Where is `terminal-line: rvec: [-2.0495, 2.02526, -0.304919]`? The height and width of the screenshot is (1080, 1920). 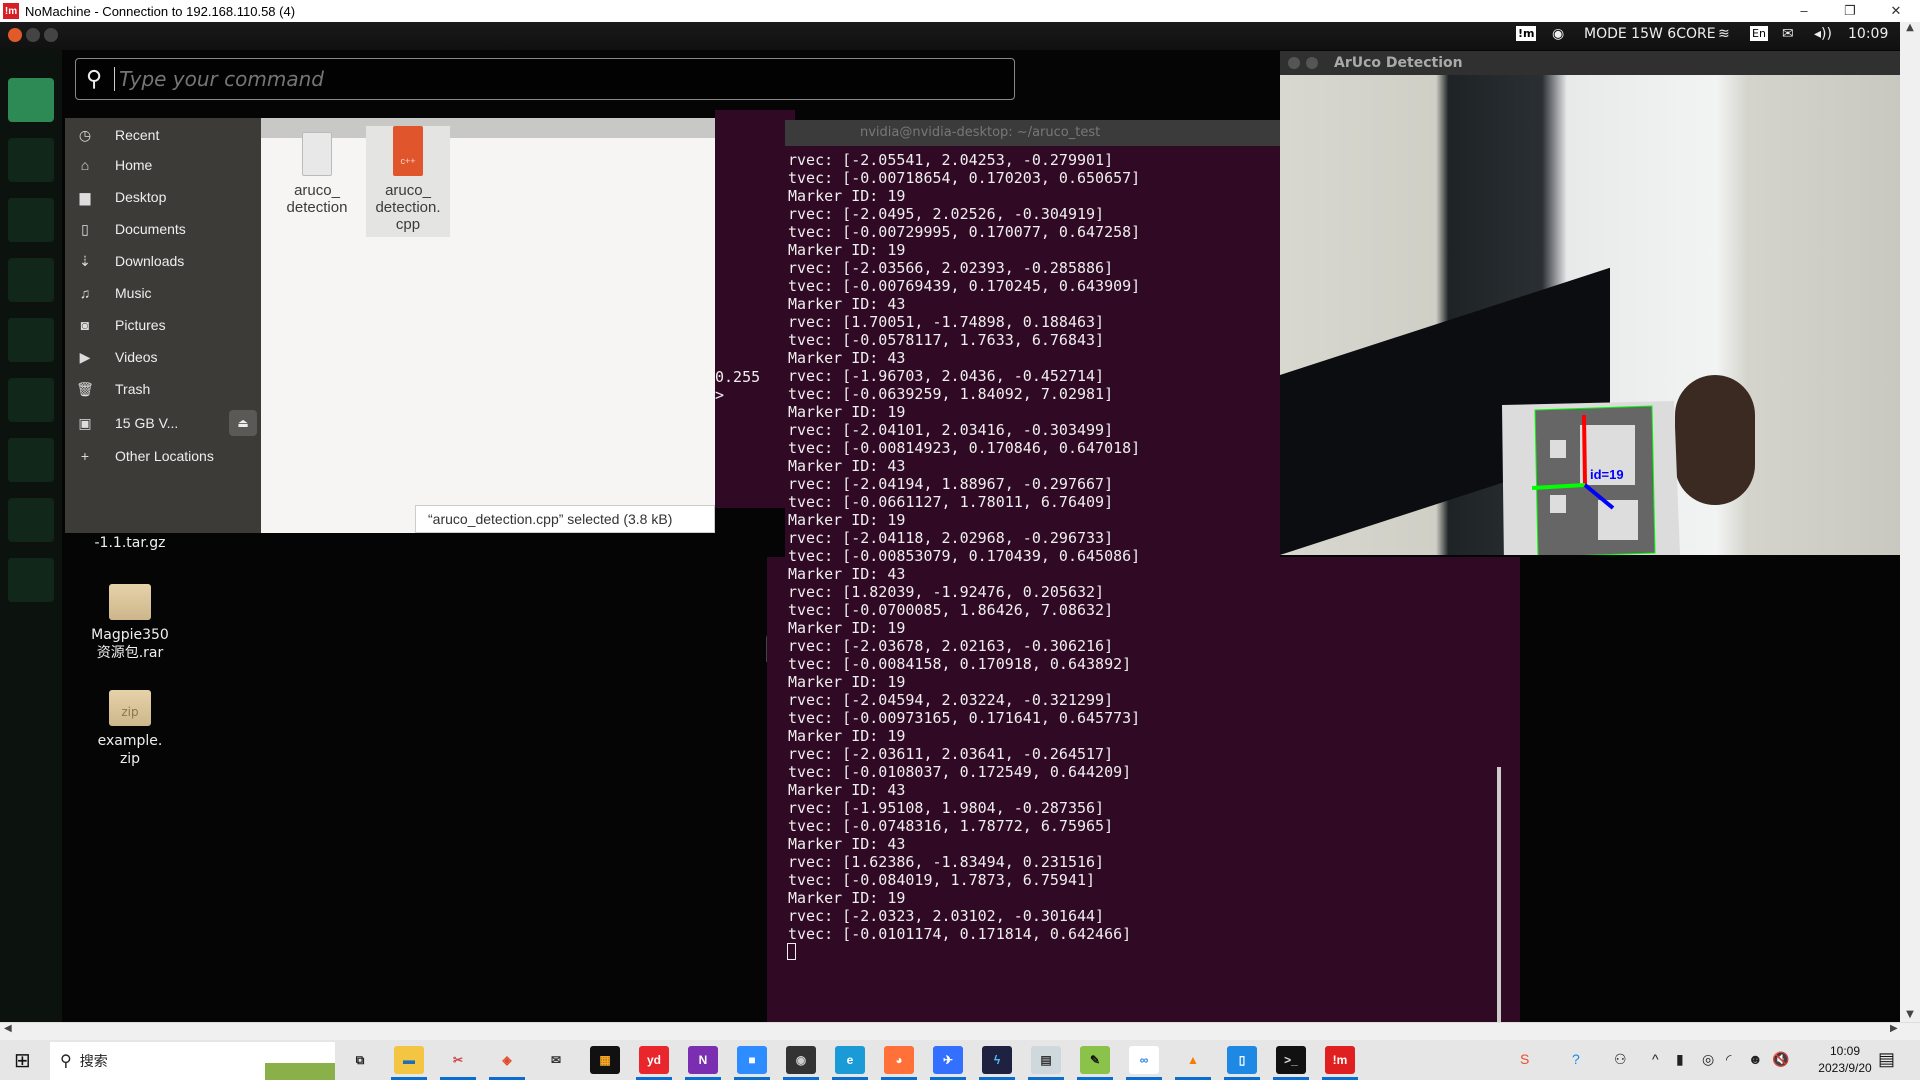 terminal-line: rvec: [-2.0495, 2.02526, -0.304919] is located at coordinates (946, 214).